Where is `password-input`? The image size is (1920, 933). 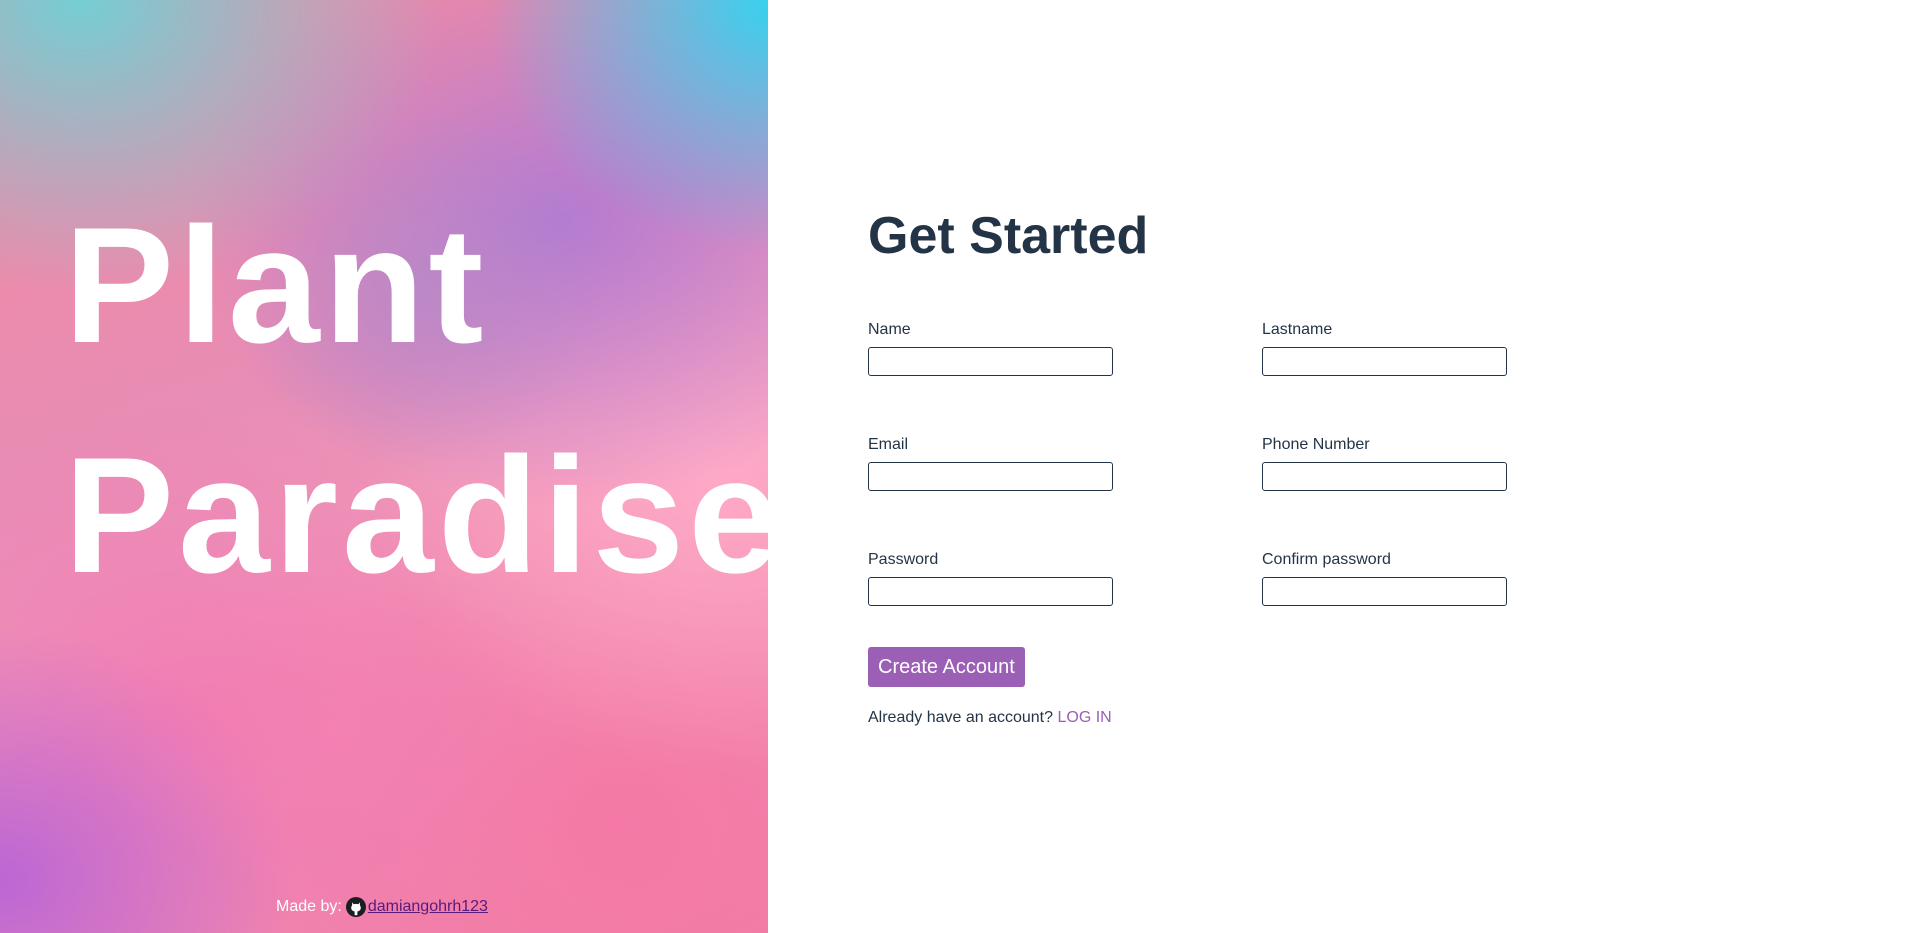
password-input is located at coordinates (990, 591).